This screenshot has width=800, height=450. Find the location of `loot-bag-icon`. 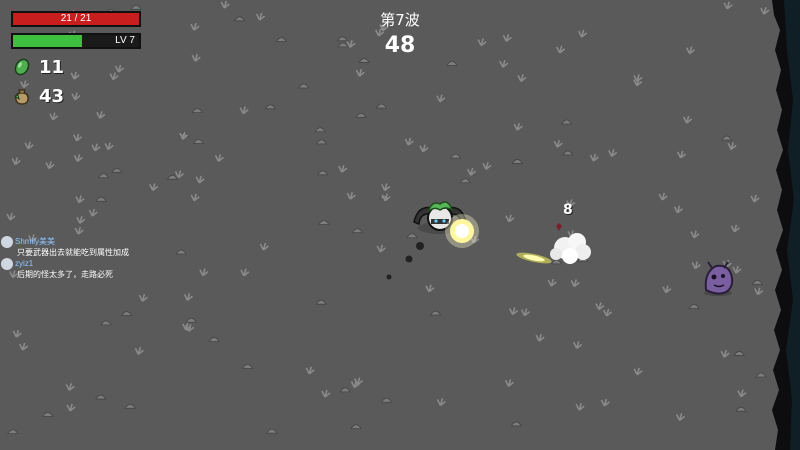

loot-bag-icon is located at coordinates (21, 97).